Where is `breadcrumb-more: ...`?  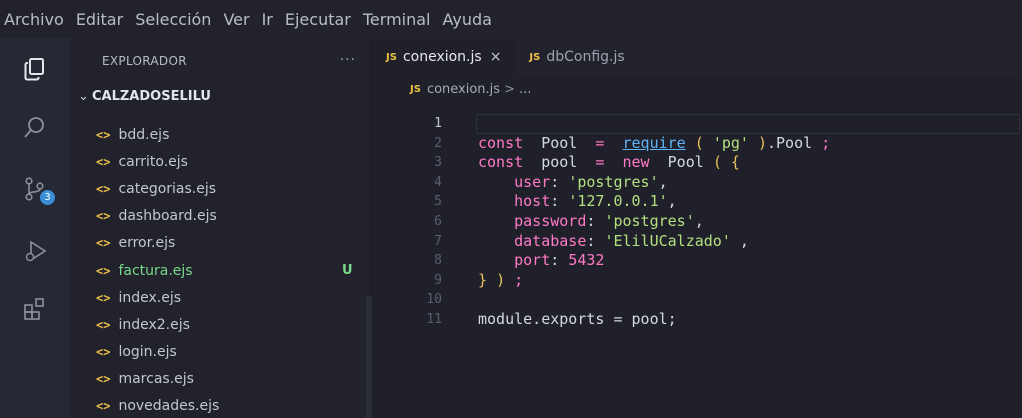 breadcrumb-more: ... is located at coordinates (525, 89).